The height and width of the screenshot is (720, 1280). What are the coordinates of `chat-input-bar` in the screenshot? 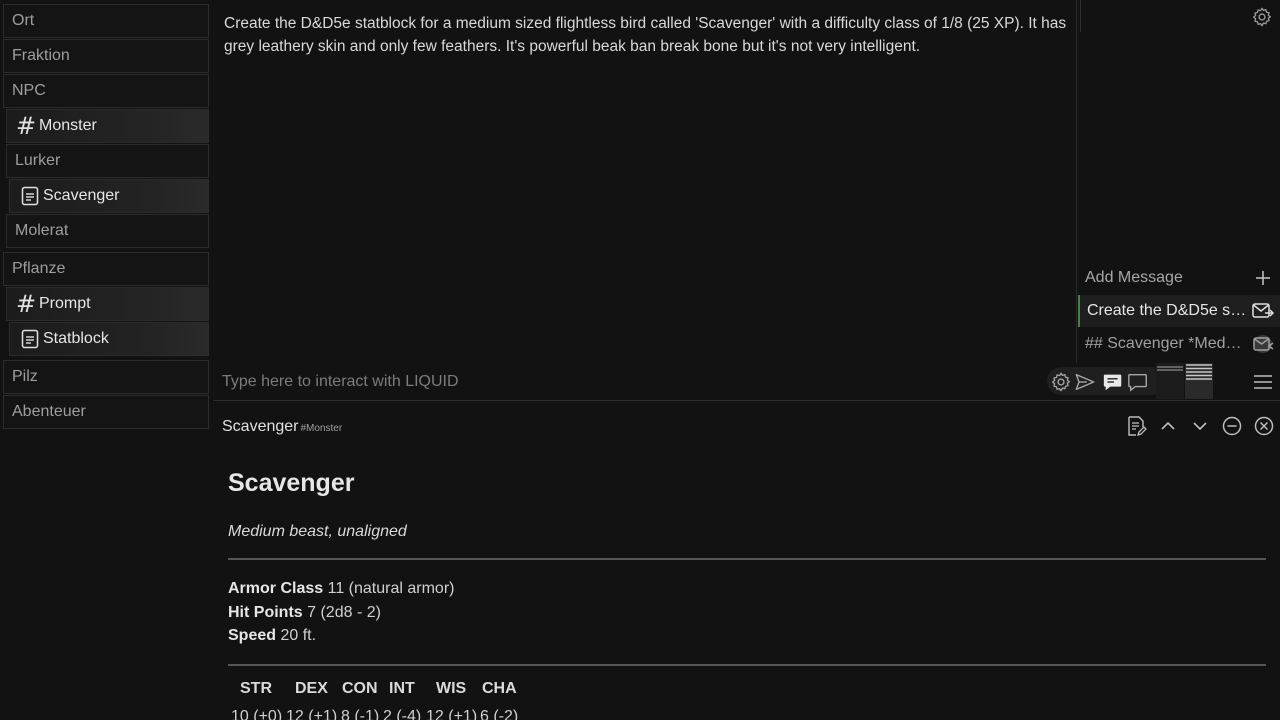 It's located at (746, 382).